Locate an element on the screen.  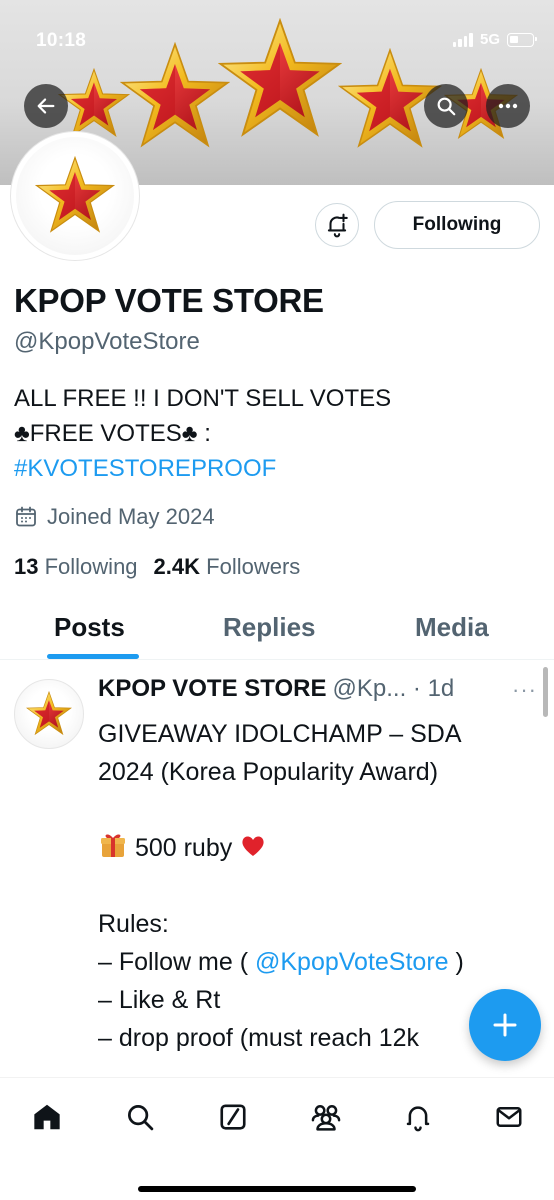
nav-messages is located at coordinates (509, 1117).